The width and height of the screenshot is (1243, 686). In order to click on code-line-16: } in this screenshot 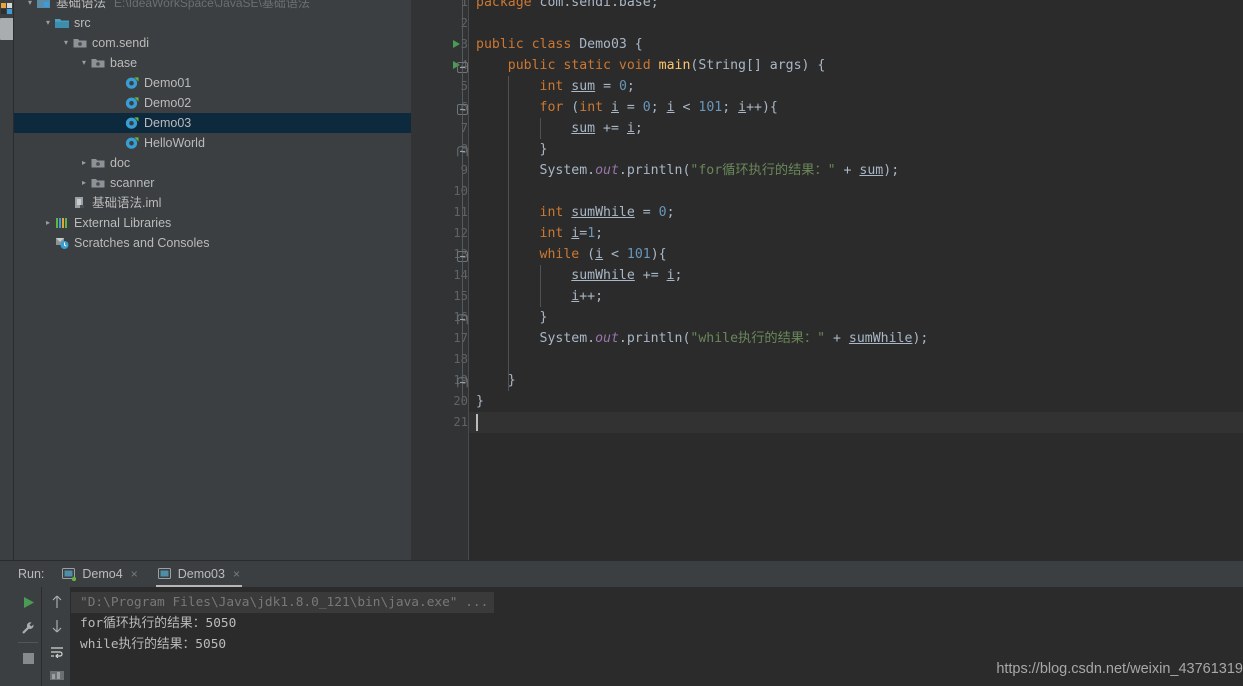, I will do `click(856, 317)`.